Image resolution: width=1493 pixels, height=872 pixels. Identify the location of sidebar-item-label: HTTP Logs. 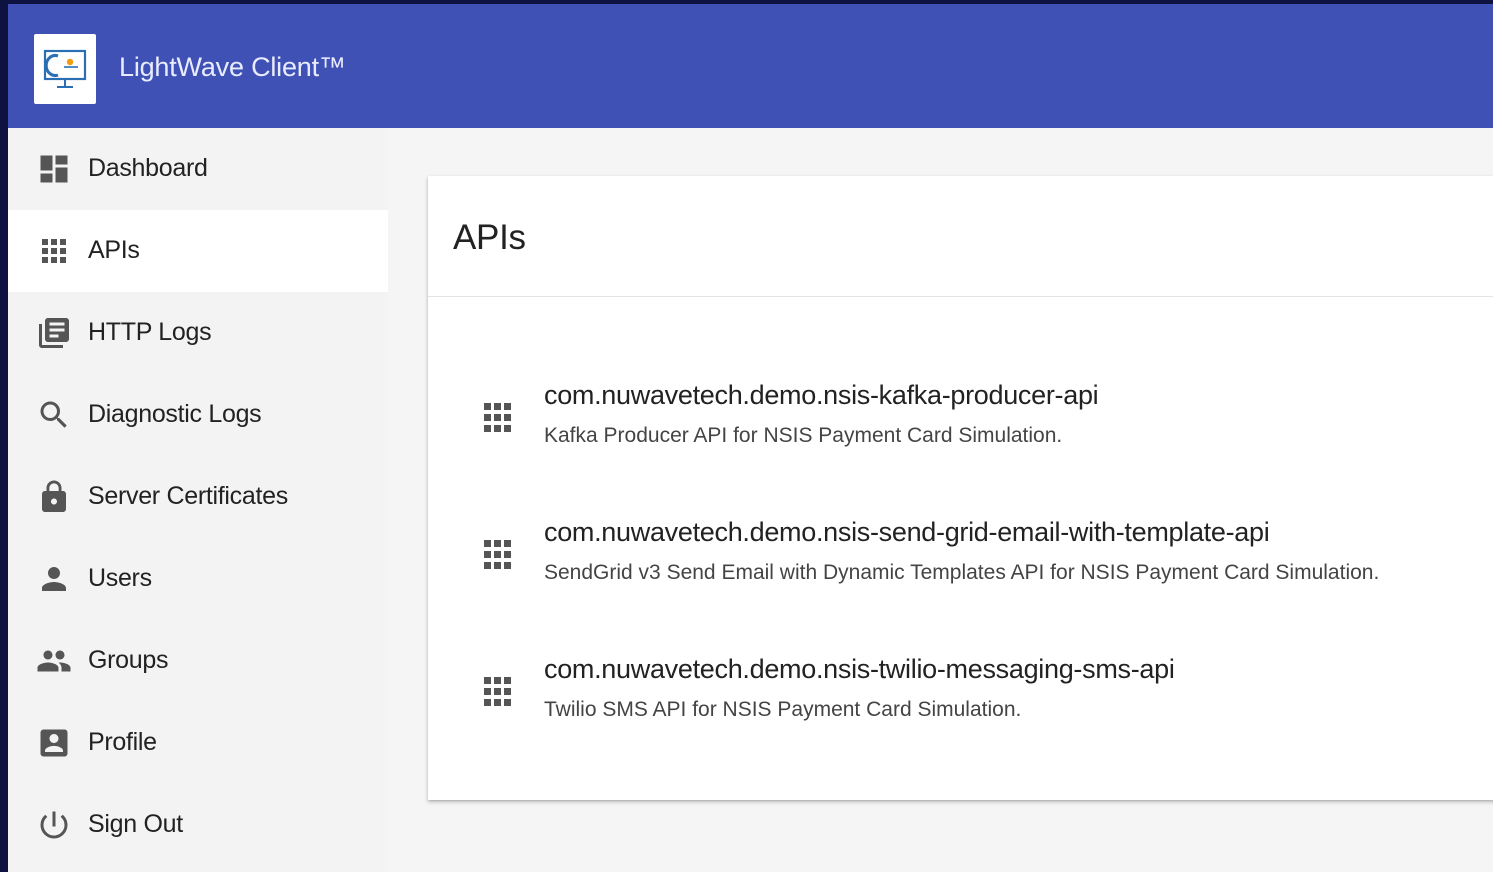
(150, 332).